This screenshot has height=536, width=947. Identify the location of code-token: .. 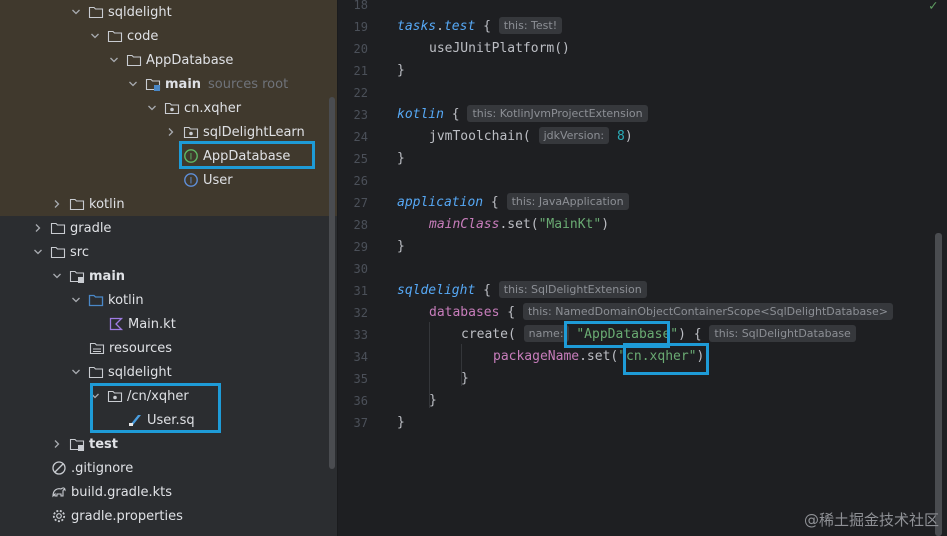
(440, 26).